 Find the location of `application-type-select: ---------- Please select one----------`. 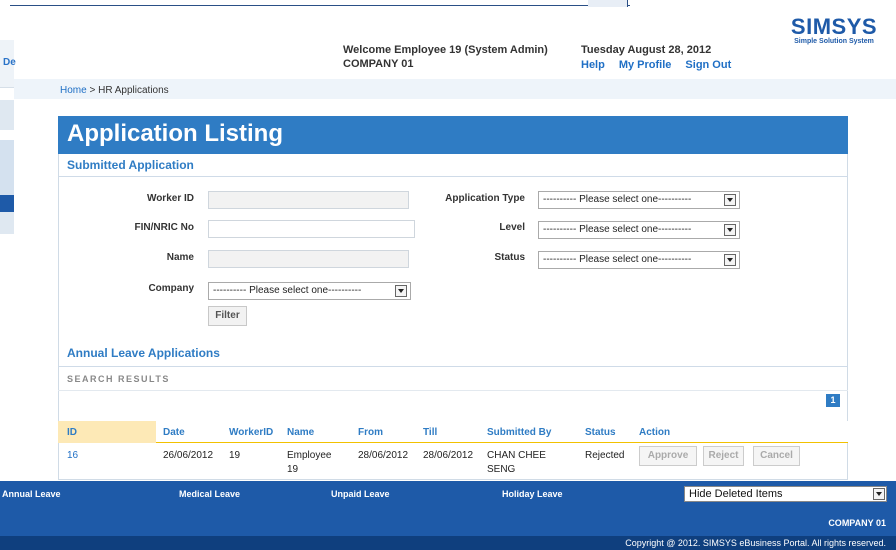

application-type-select: ---------- Please select one---------- is located at coordinates (639, 200).